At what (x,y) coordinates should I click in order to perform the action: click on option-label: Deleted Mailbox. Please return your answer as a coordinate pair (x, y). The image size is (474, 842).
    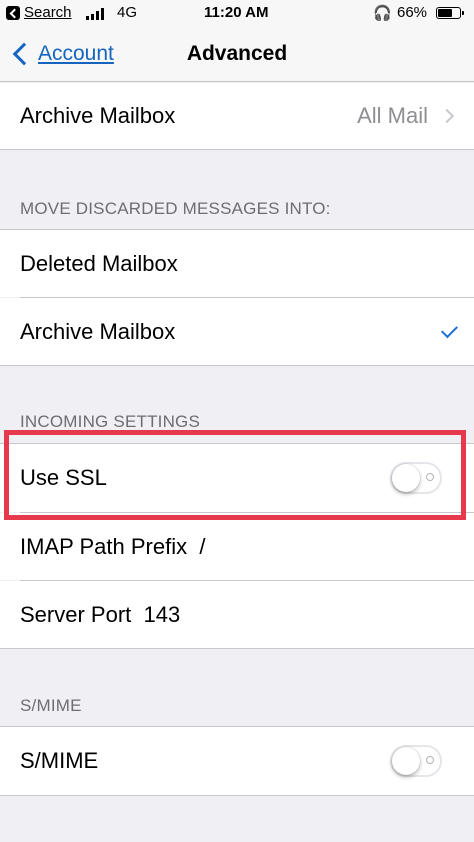
    Looking at the image, I should click on (99, 263).